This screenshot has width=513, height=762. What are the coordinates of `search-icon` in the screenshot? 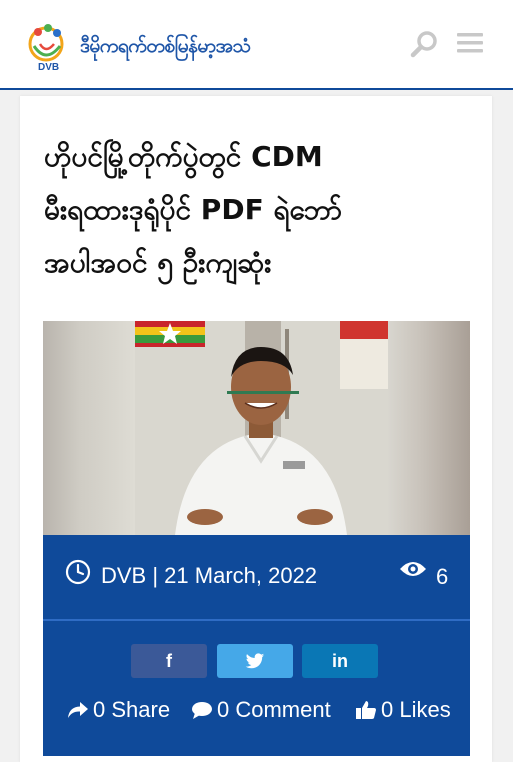 It's located at (424, 44).